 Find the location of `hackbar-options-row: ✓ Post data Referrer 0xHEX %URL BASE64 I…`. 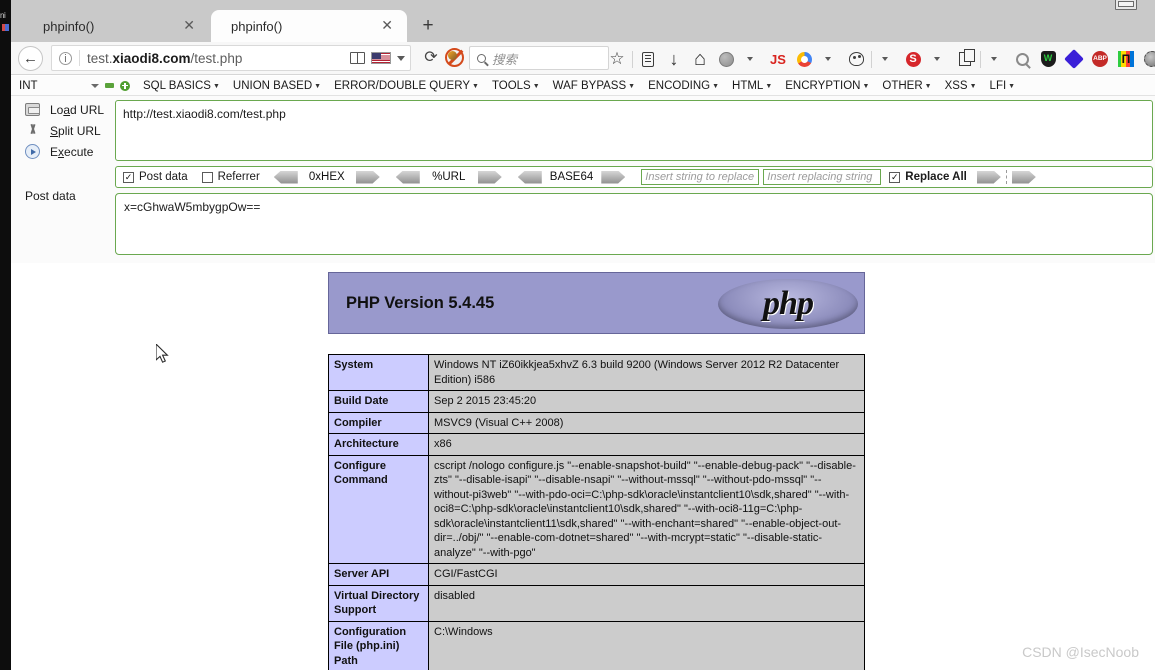

hackbar-options-row: ✓ Post data Referrer 0xHEX %URL BASE64 I… is located at coordinates (634, 177).